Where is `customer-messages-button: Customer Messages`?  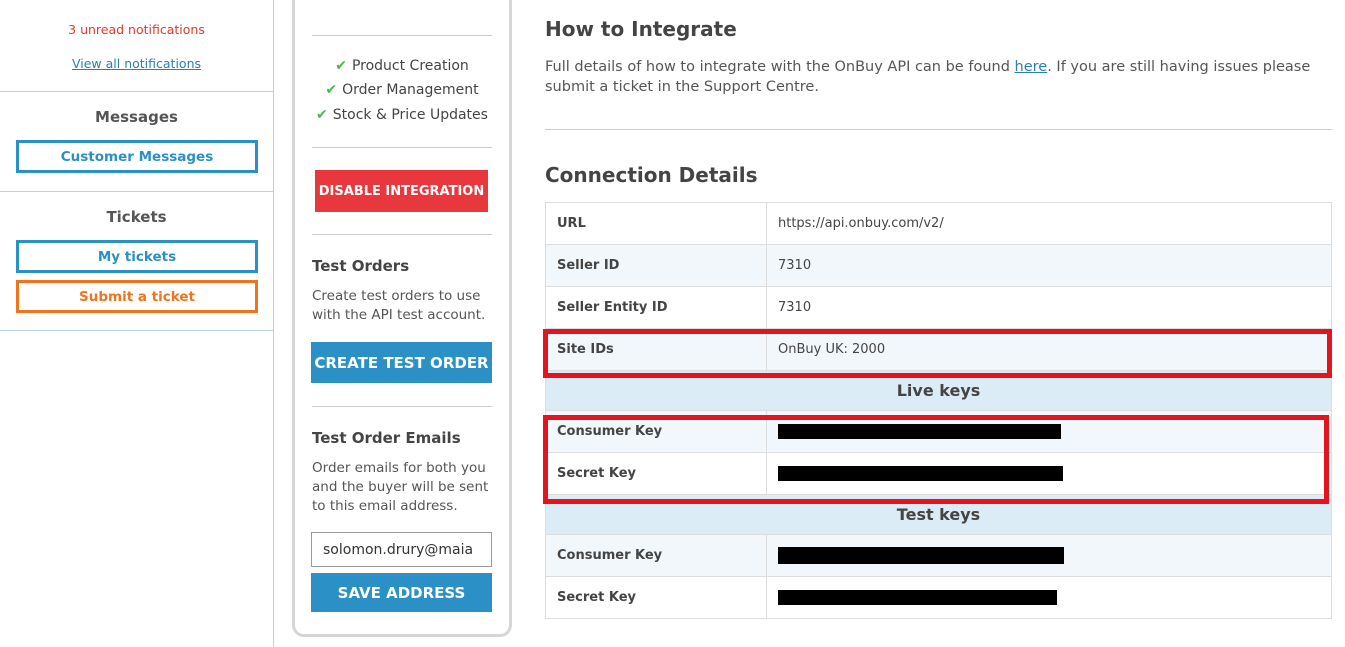
customer-messages-button: Customer Messages is located at coordinates (137, 156).